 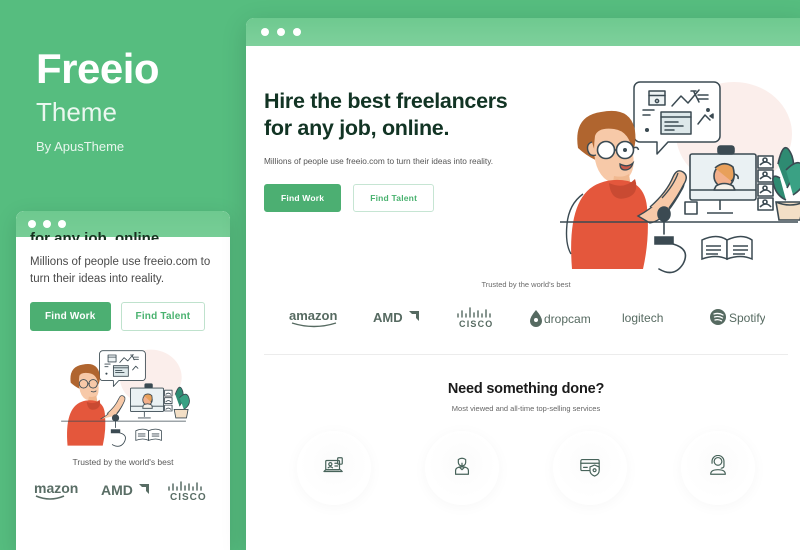 I want to click on browser-chrome-bar, so click(x=523, y=32).